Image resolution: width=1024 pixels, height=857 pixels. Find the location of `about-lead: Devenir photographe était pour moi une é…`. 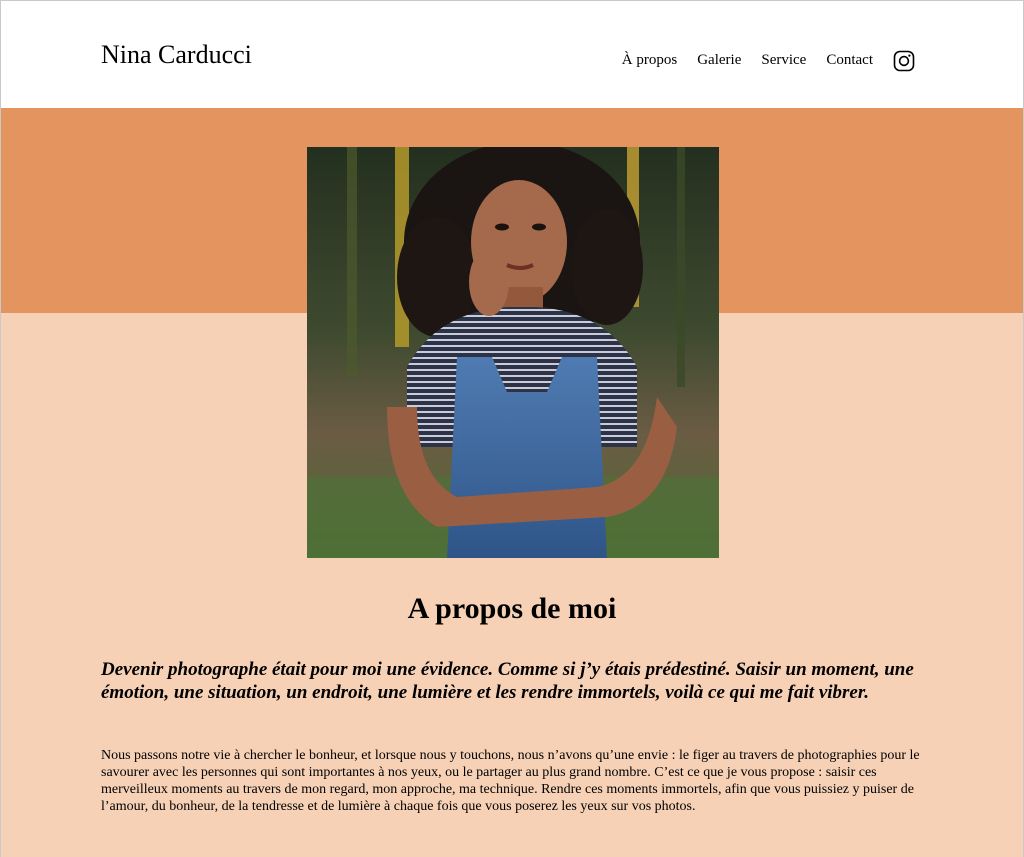

about-lead: Devenir photographe était pour moi une é… is located at coordinates (507, 681).